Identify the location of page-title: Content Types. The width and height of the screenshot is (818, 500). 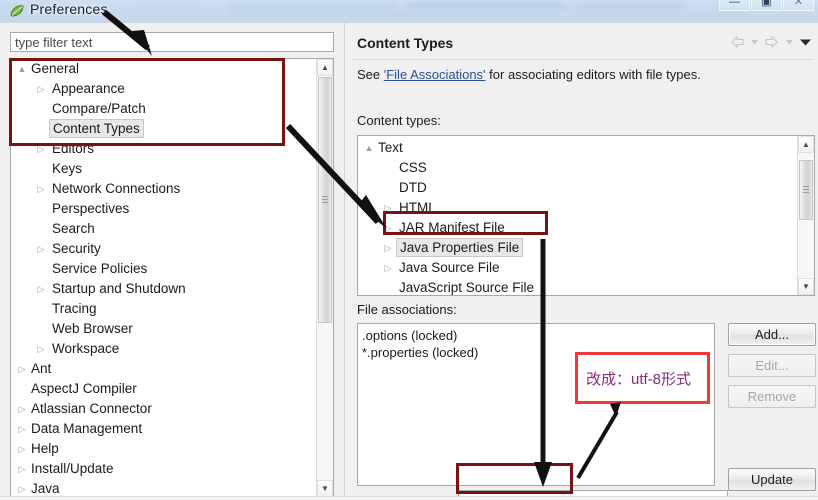
(405, 43).